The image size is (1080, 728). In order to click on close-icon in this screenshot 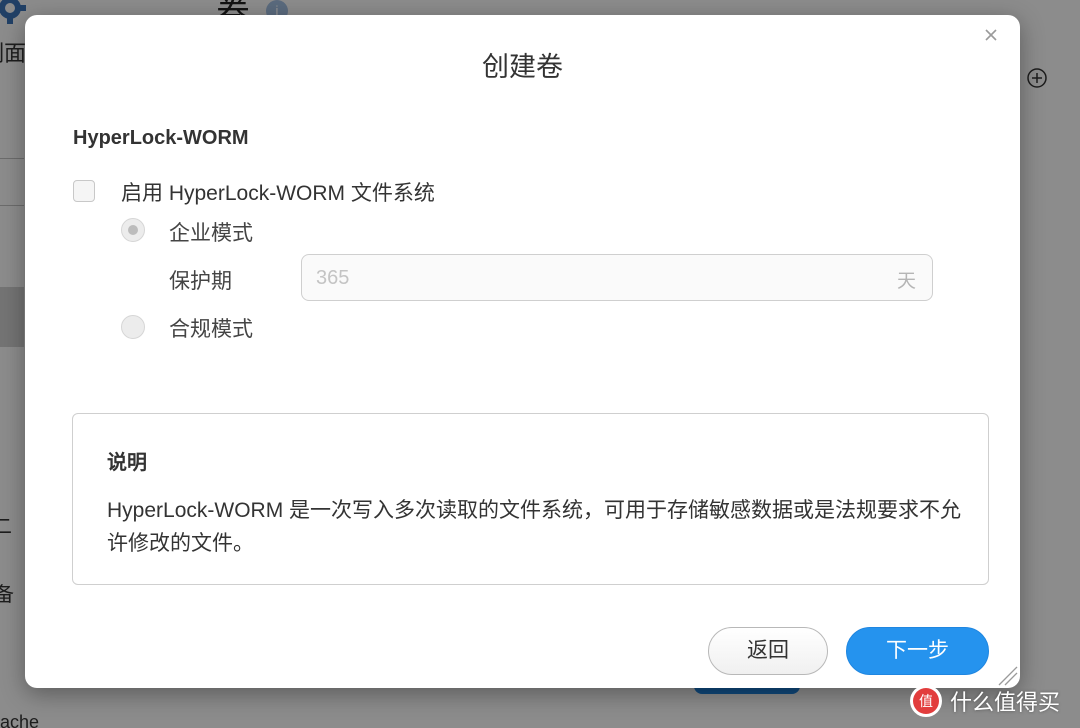, I will do `click(991, 35)`.